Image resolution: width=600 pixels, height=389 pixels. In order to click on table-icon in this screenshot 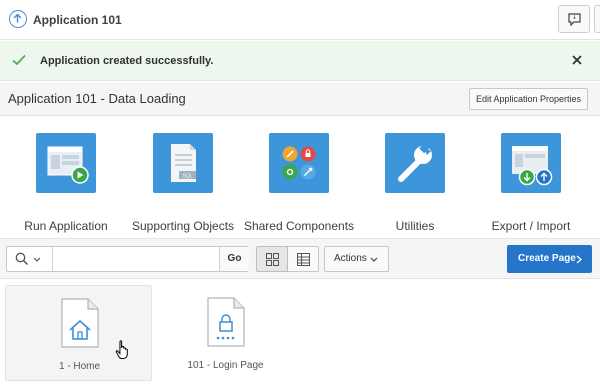, I will do `click(303, 259)`.